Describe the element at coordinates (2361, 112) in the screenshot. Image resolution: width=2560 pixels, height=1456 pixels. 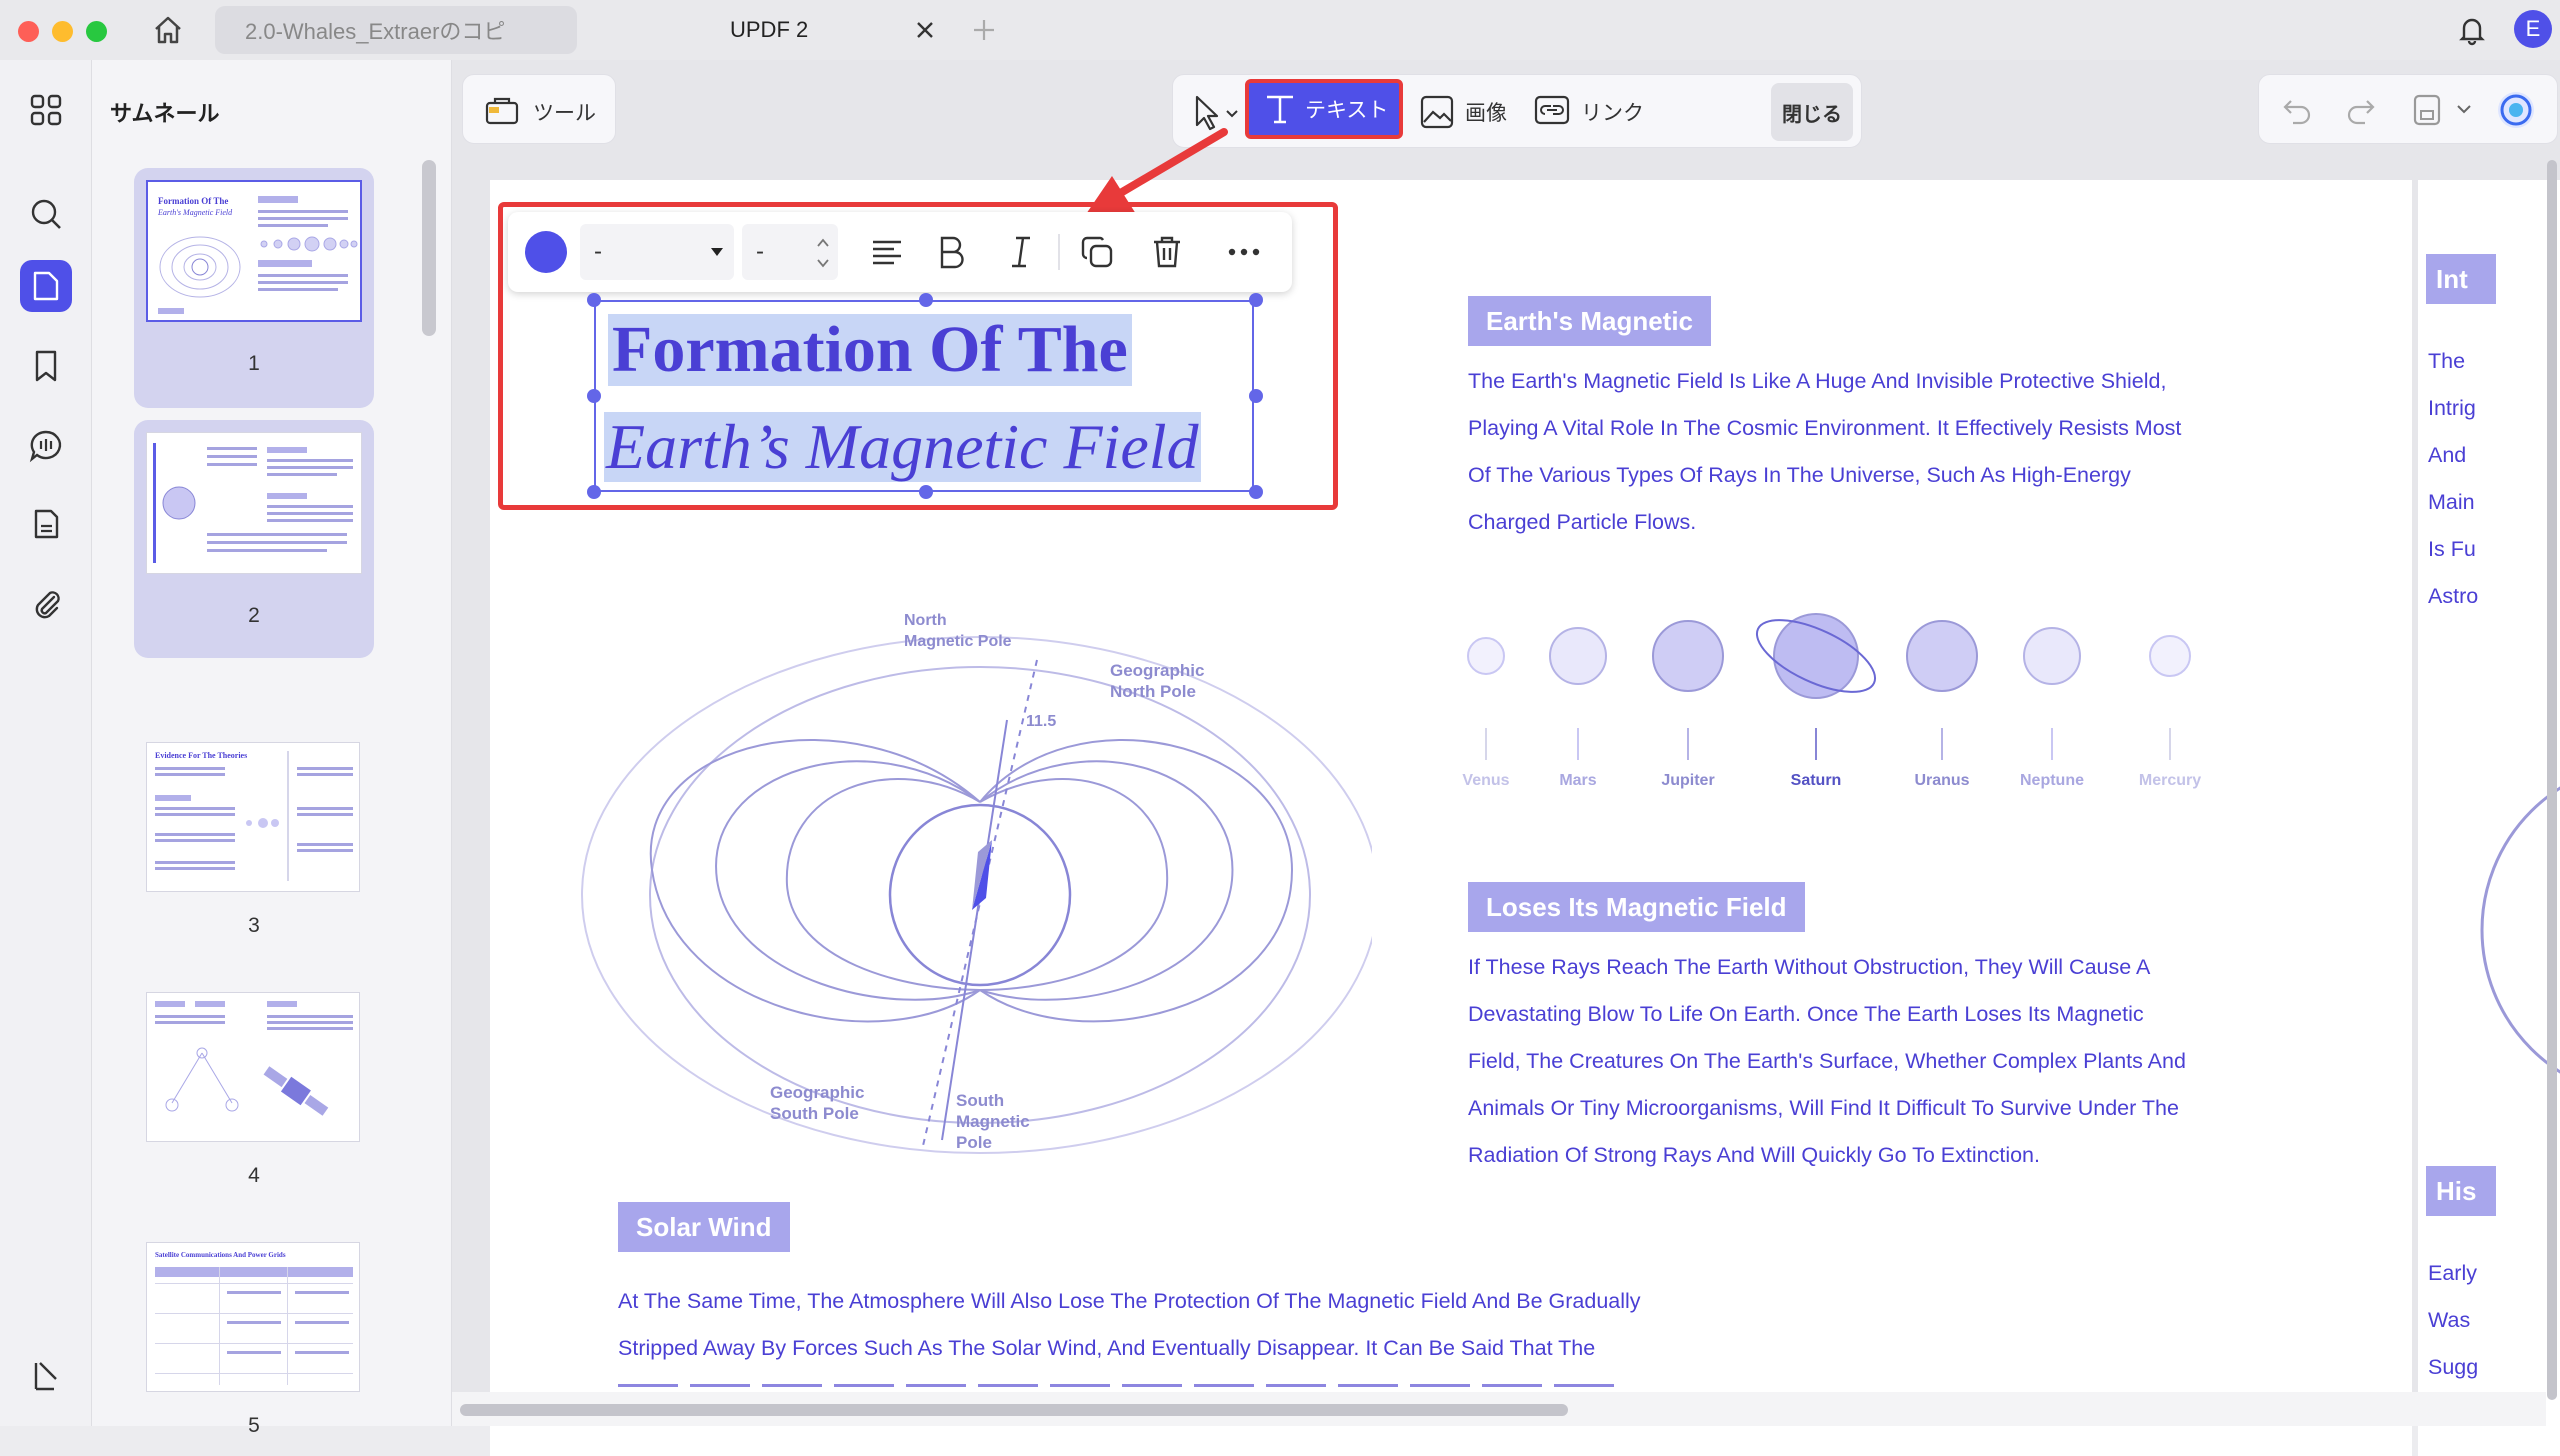
I see `redo-icon` at that location.